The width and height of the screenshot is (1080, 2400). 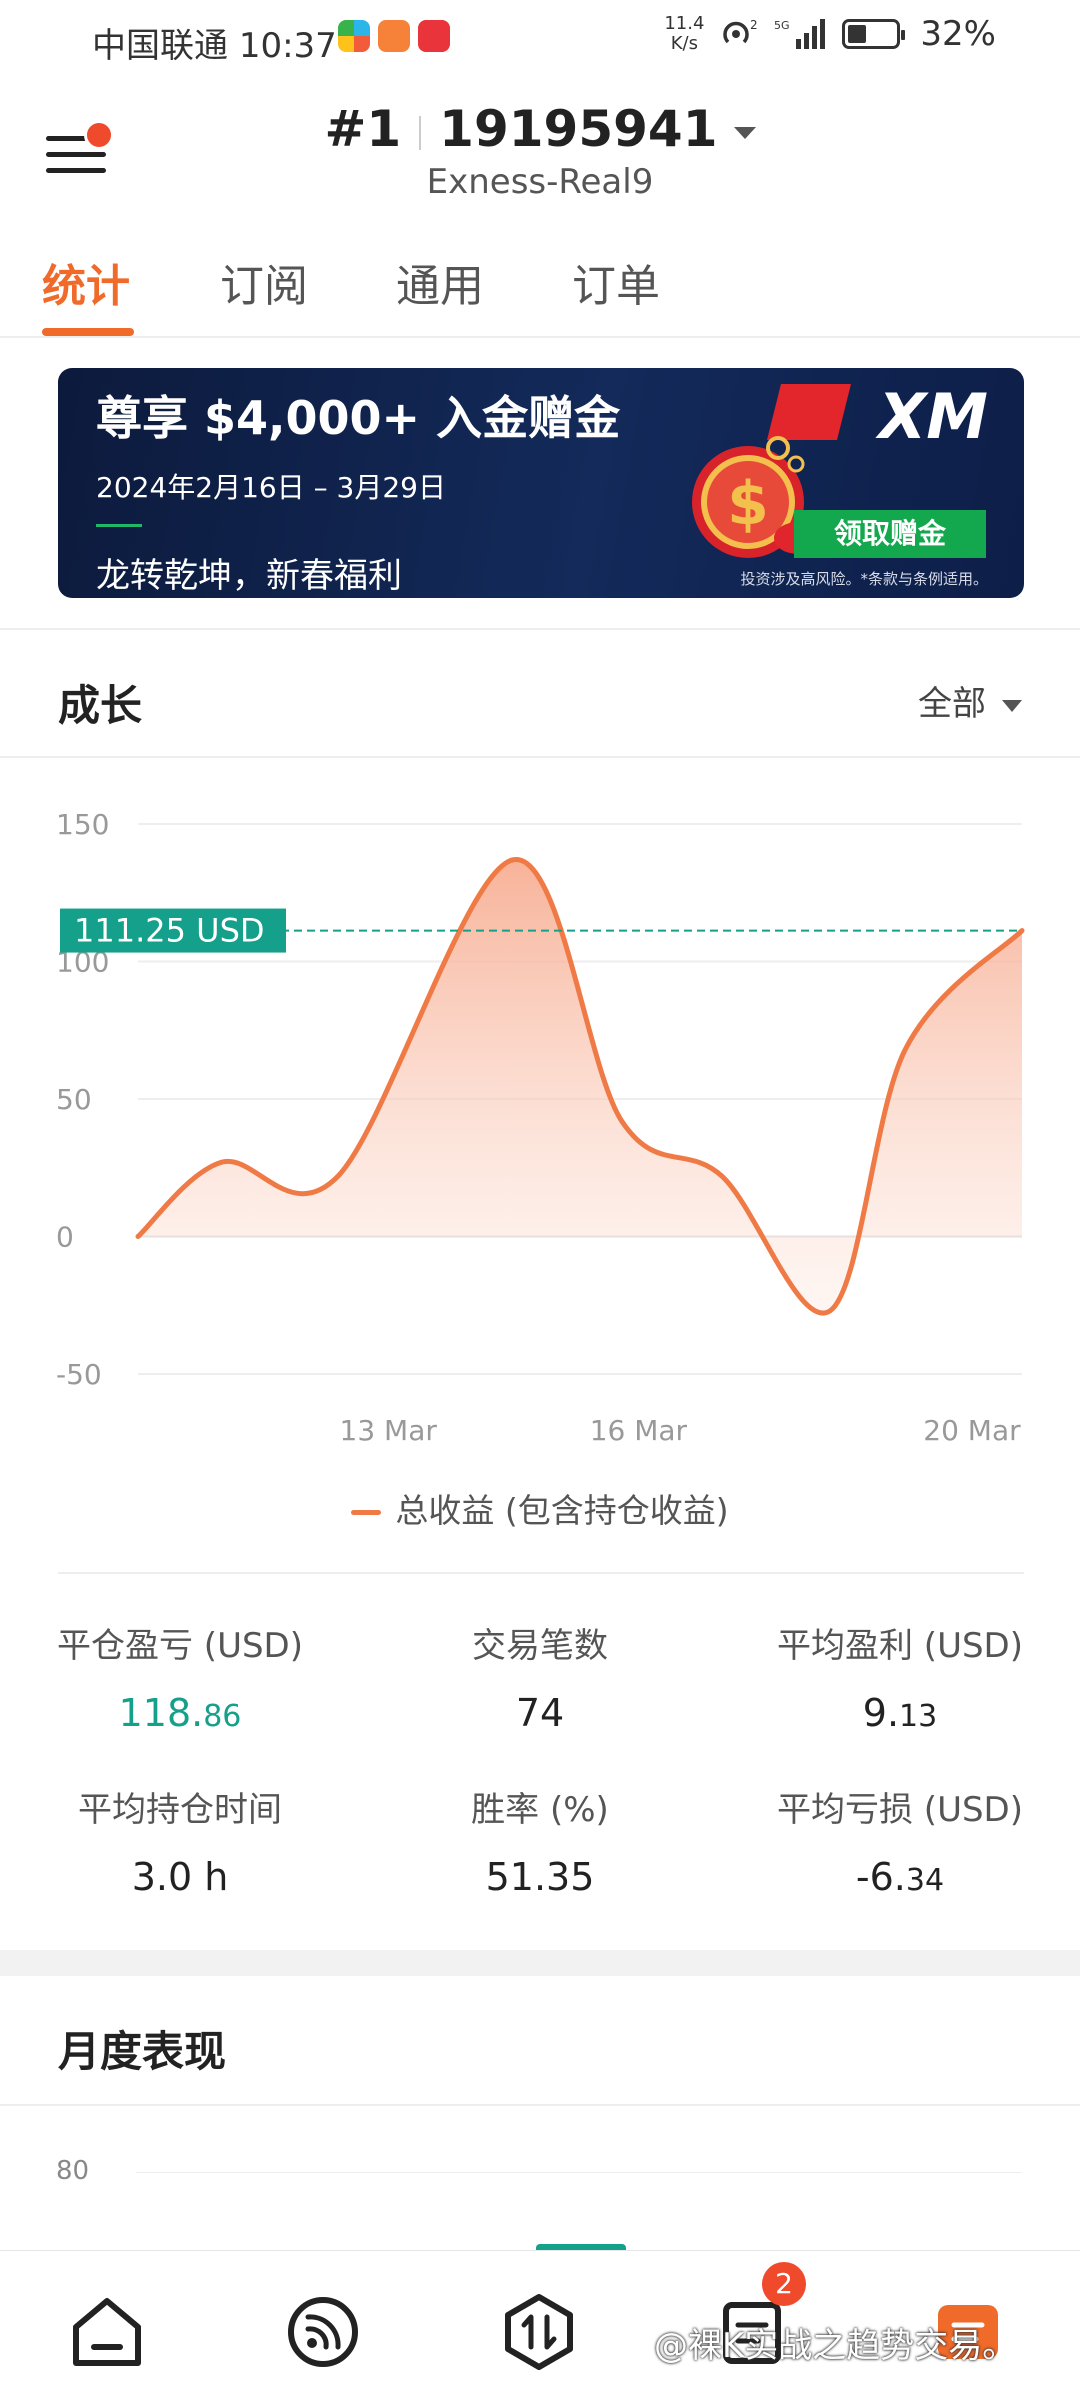 What do you see at coordinates (958, 34) in the screenshot?
I see `battery-level: 32%` at bounding box center [958, 34].